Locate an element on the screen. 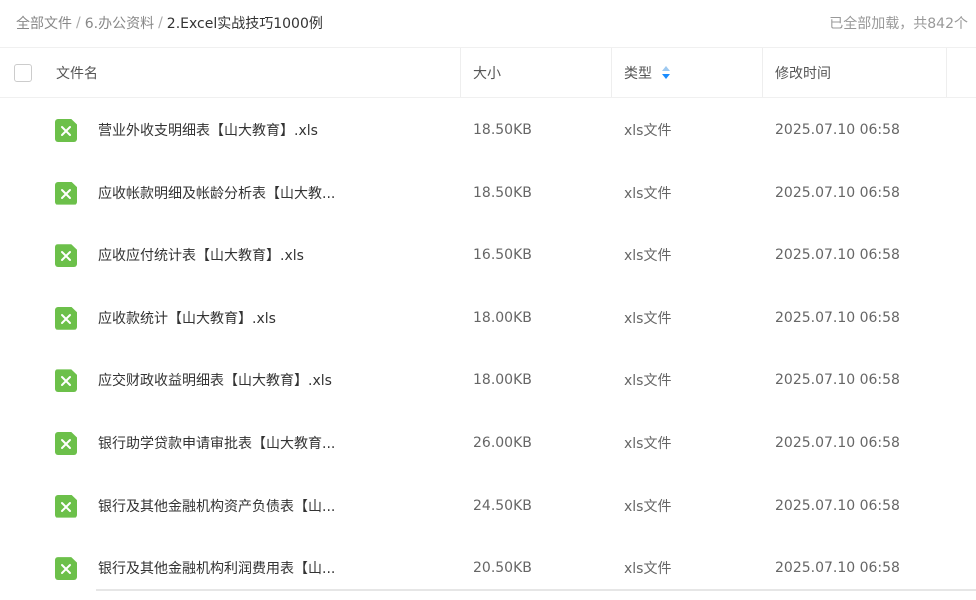  column-header-modified-label: 修改时间 is located at coordinates (803, 73).